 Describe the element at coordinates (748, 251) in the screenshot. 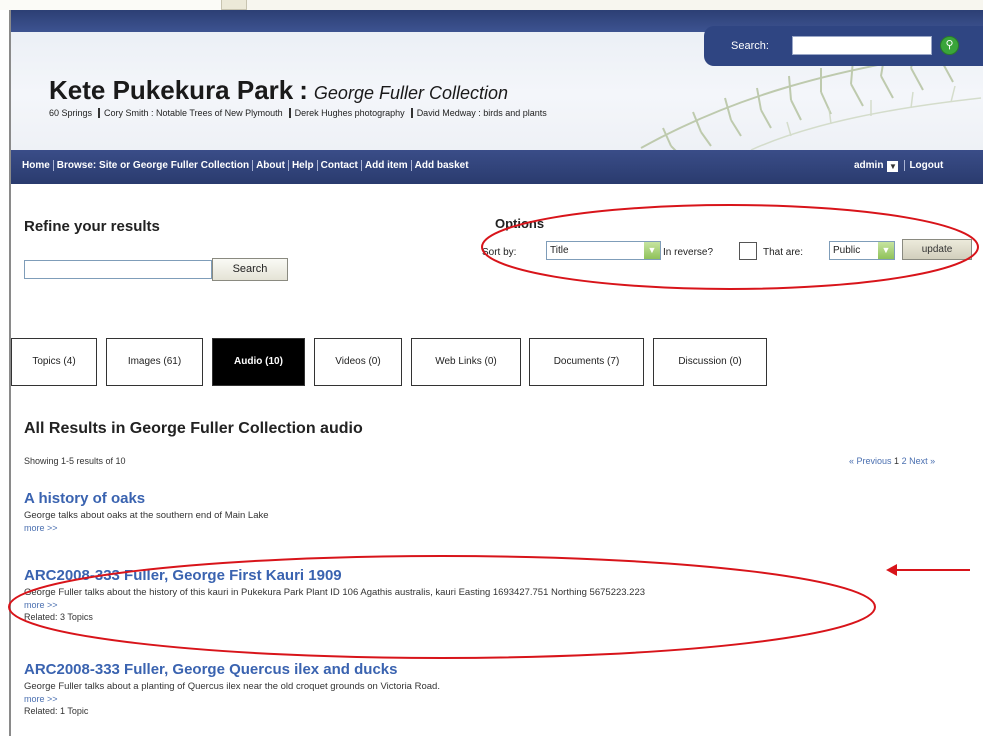

I see `reverse-checkbox` at that location.